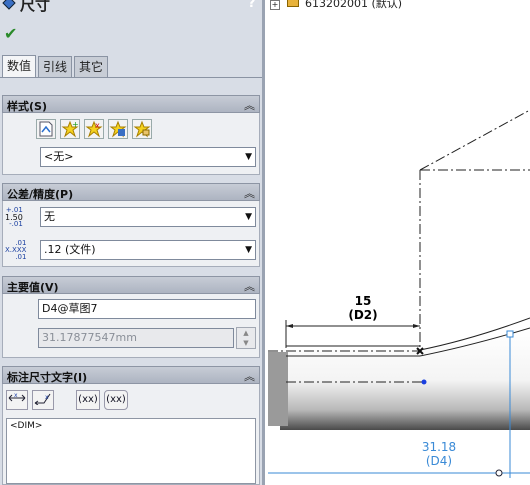 Image resolution: width=530 pixels, height=485 pixels. I want to click on construction-line-diagonal, so click(474, 140).